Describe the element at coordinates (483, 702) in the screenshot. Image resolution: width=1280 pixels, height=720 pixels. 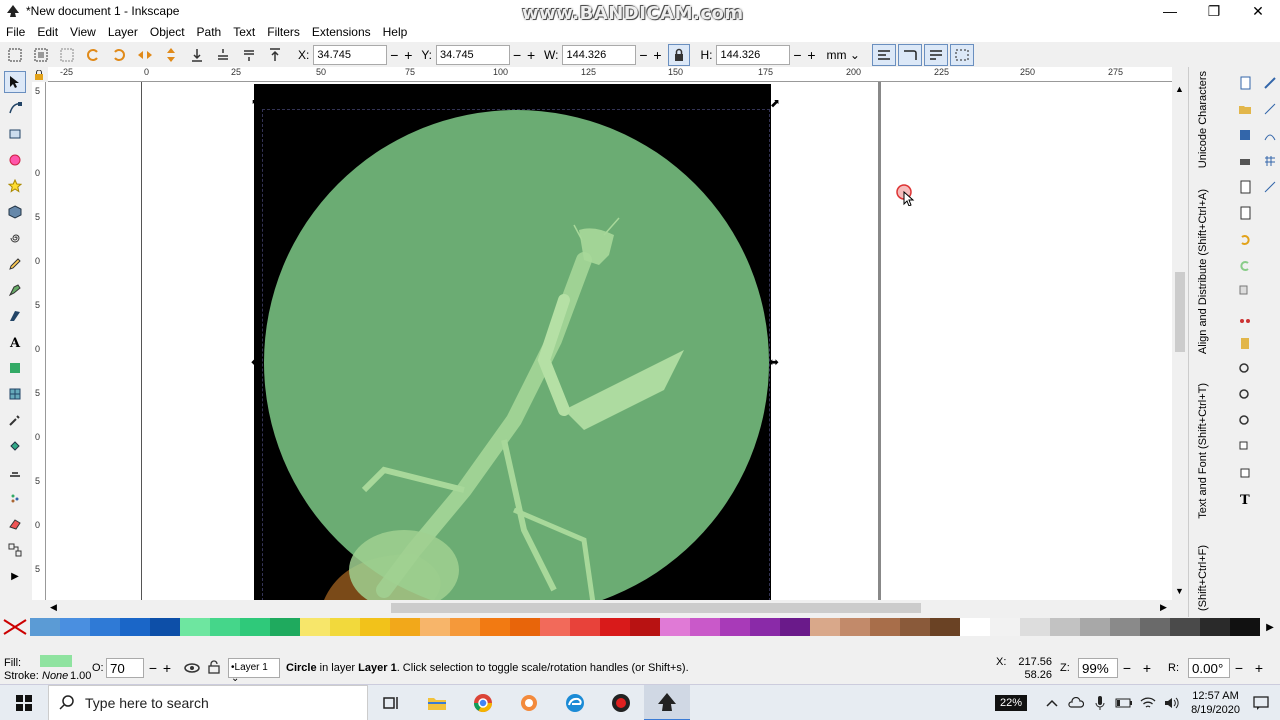
I see `taskbar-chrome` at that location.